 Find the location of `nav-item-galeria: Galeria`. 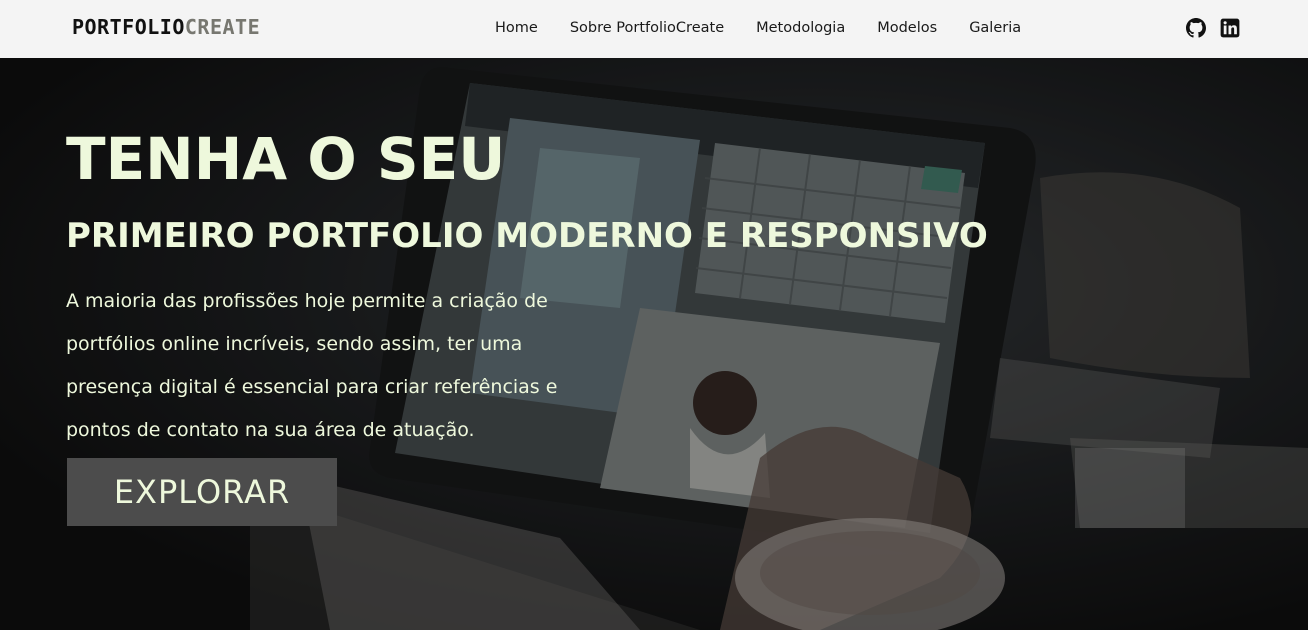

nav-item-galeria: Galeria is located at coordinates (995, 28).